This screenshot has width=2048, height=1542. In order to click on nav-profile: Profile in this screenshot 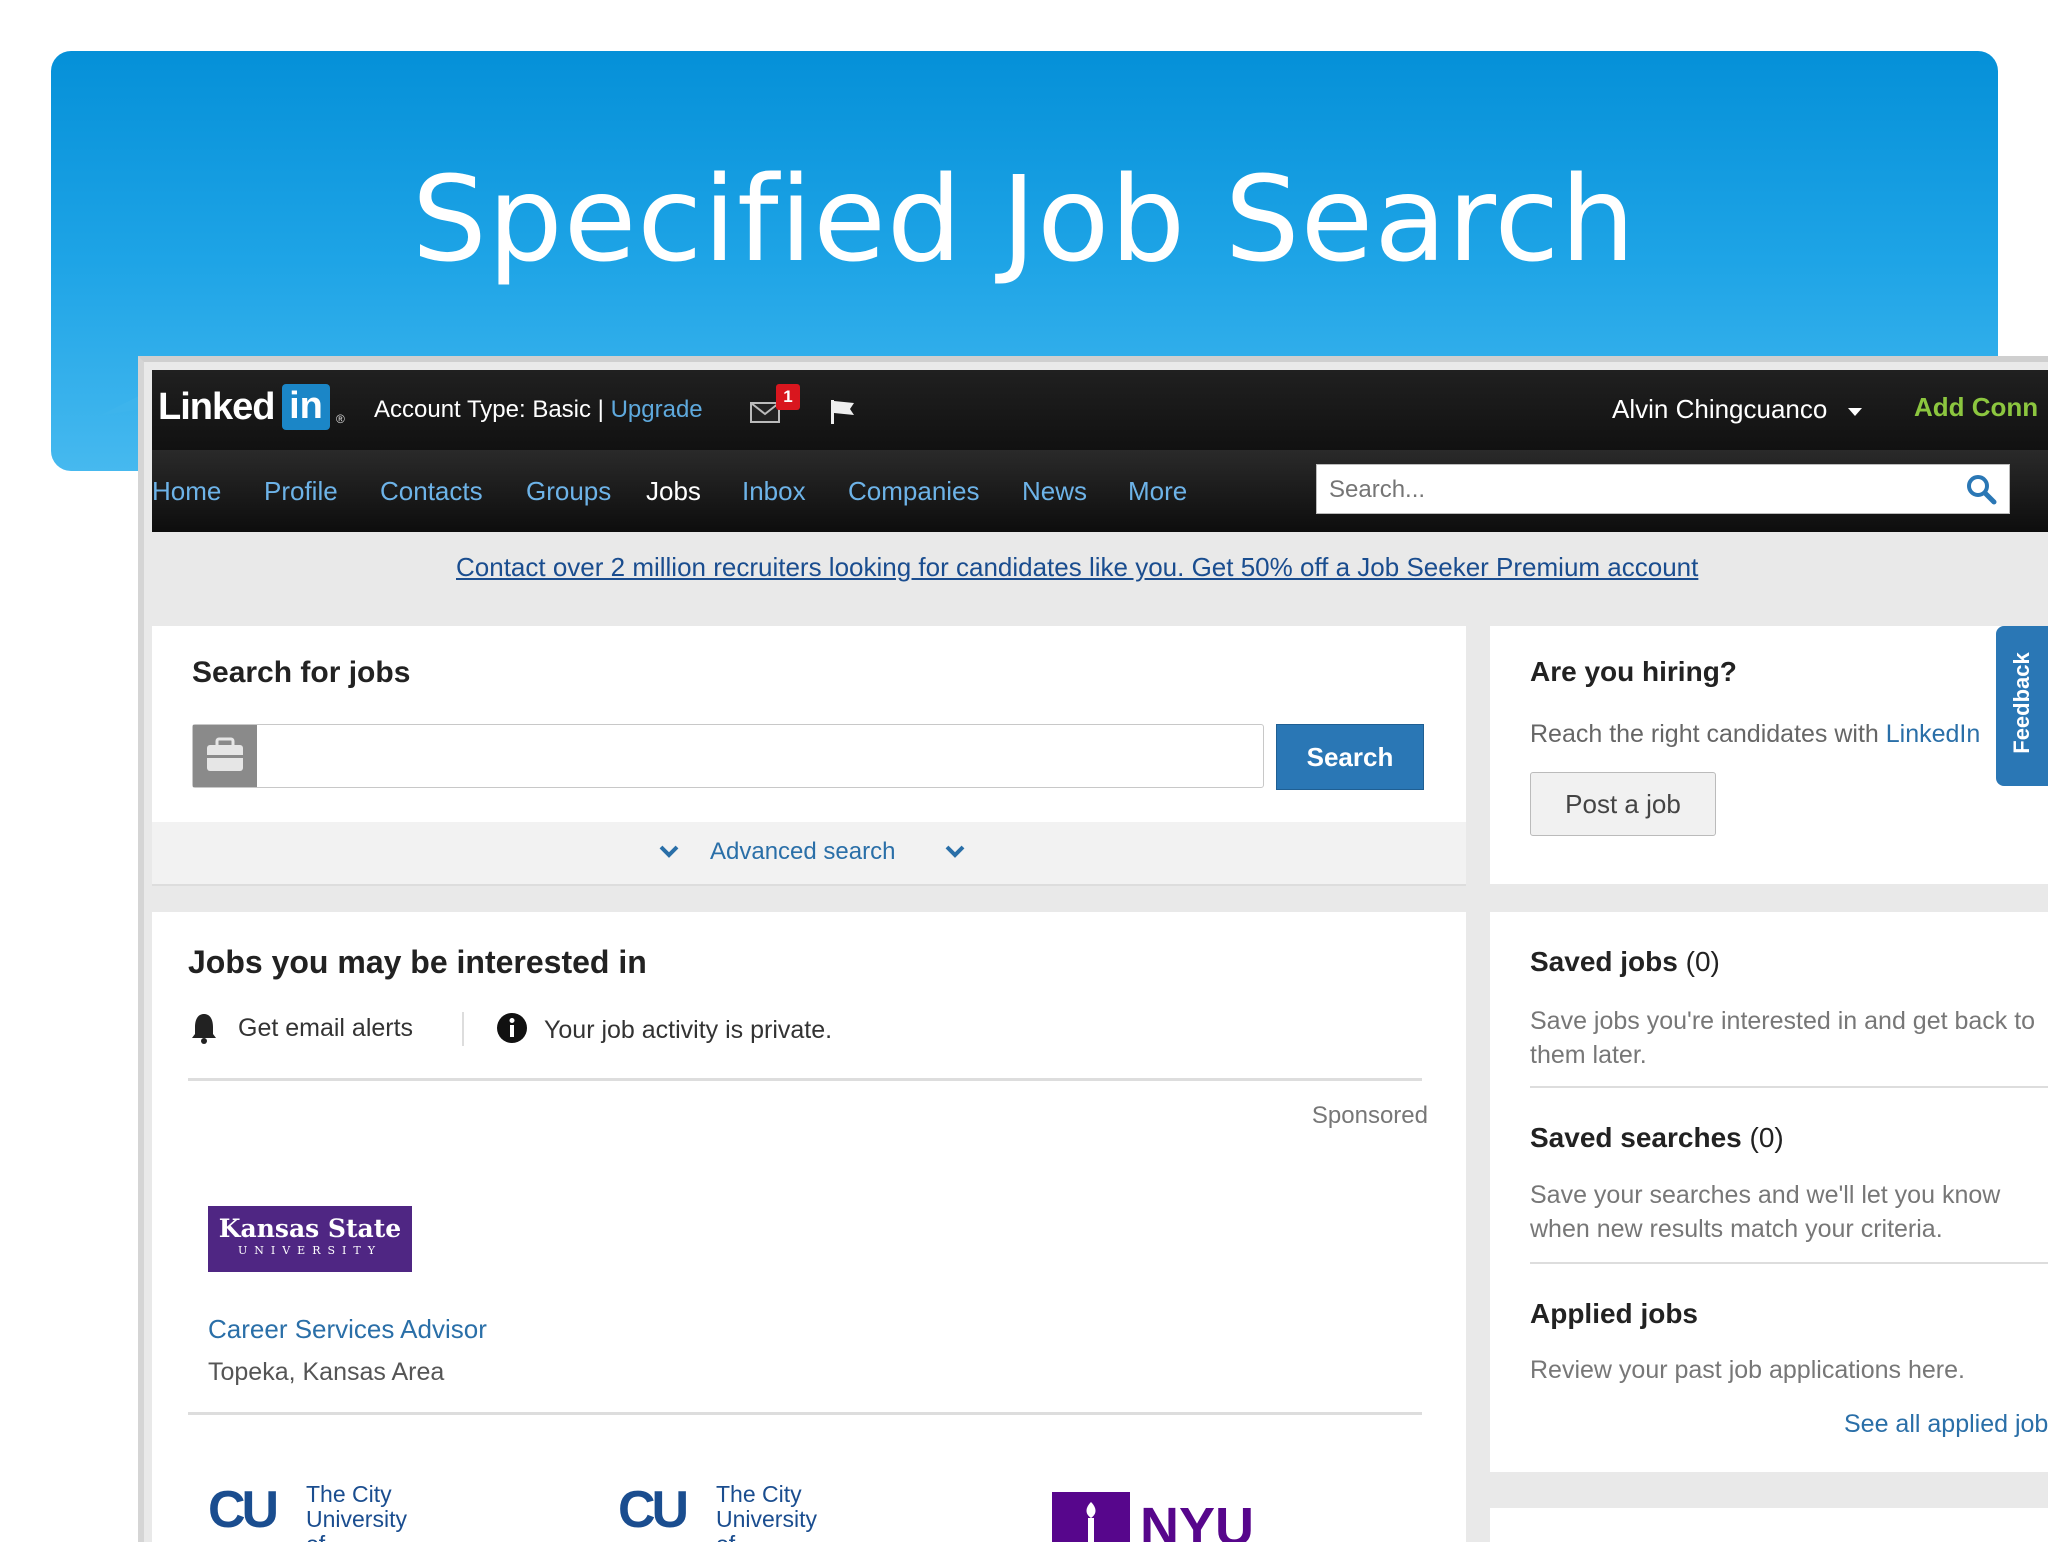, I will do `click(301, 491)`.